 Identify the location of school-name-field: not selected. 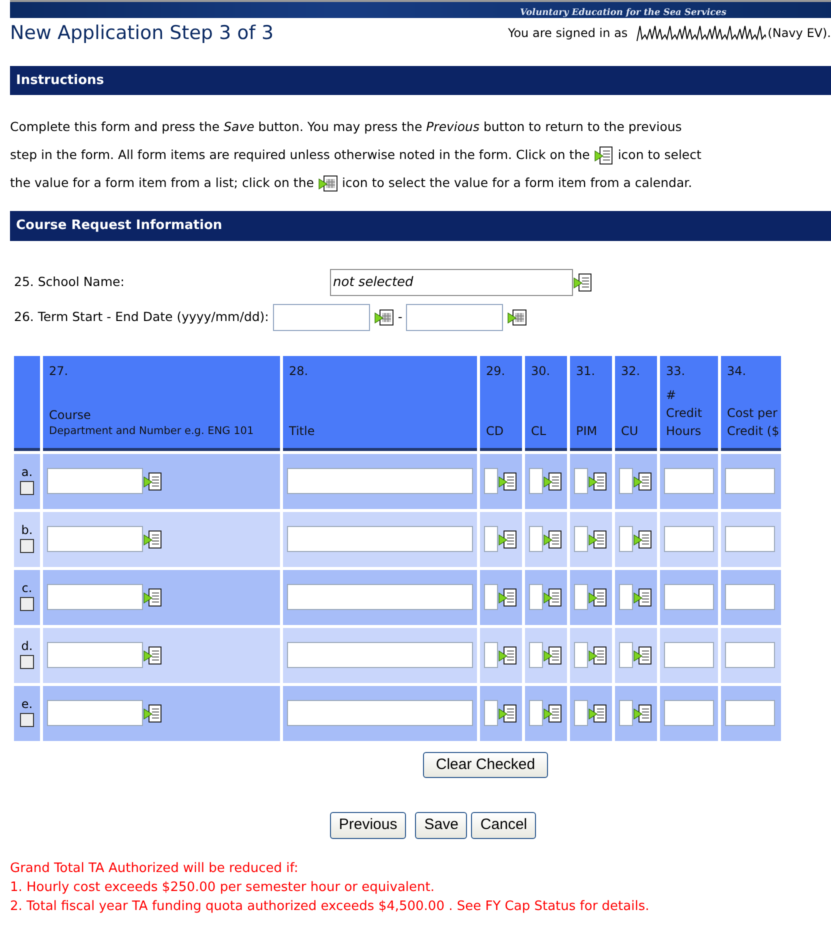
(451, 282).